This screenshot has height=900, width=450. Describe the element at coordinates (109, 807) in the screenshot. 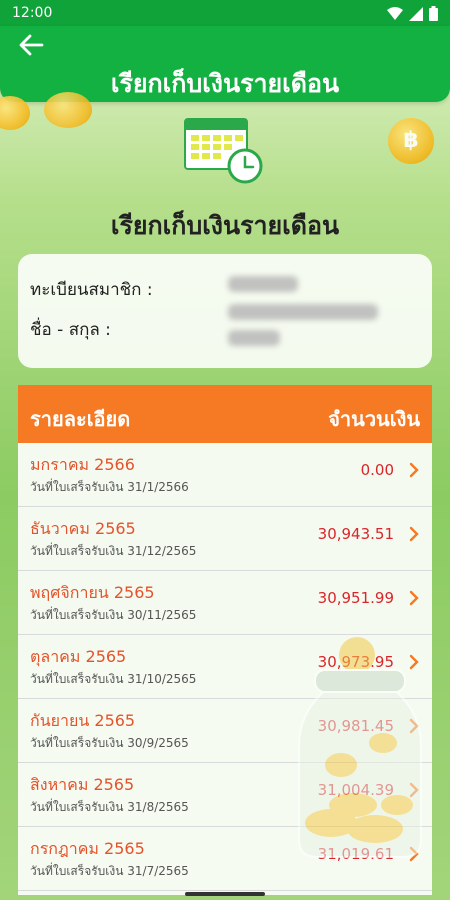

I see `row-receipt-date: วันที่ใบเสร็จรับเงิน 31/8/2565` at that location.